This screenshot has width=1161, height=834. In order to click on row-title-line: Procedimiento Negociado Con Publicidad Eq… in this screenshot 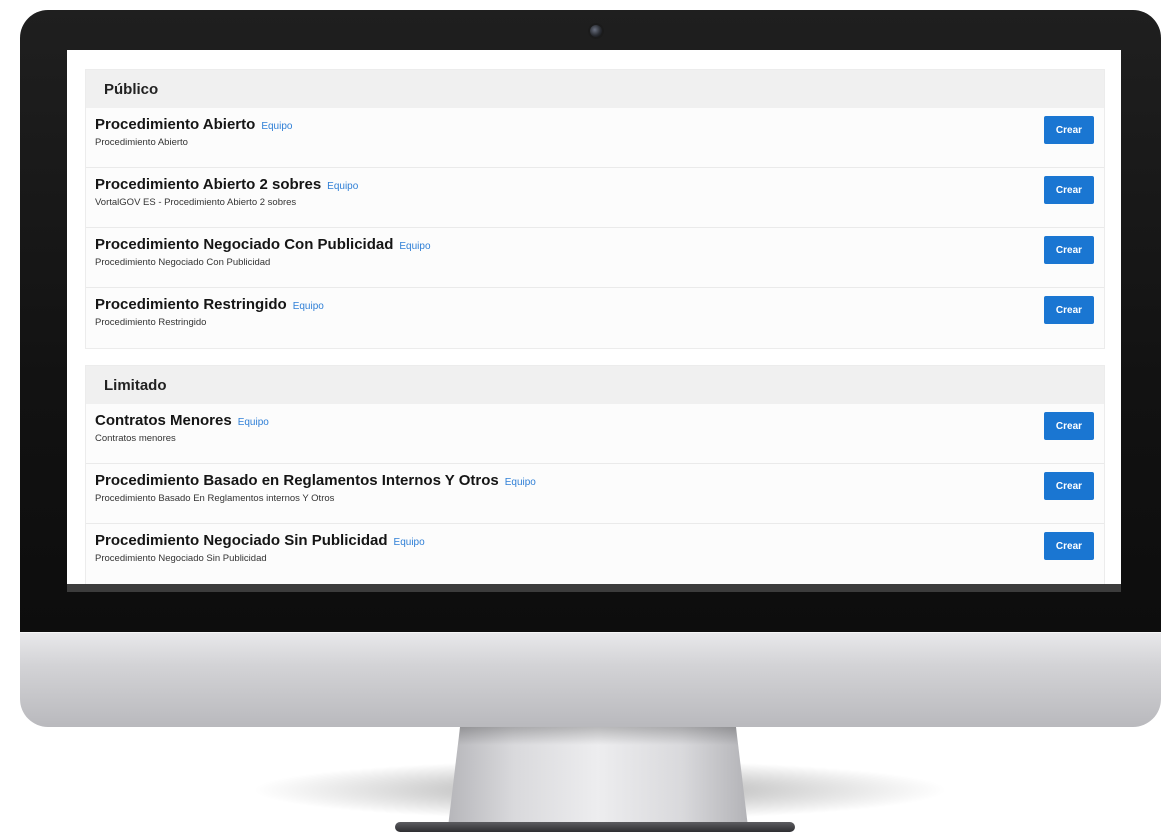, I will do `click(263, 245)`.